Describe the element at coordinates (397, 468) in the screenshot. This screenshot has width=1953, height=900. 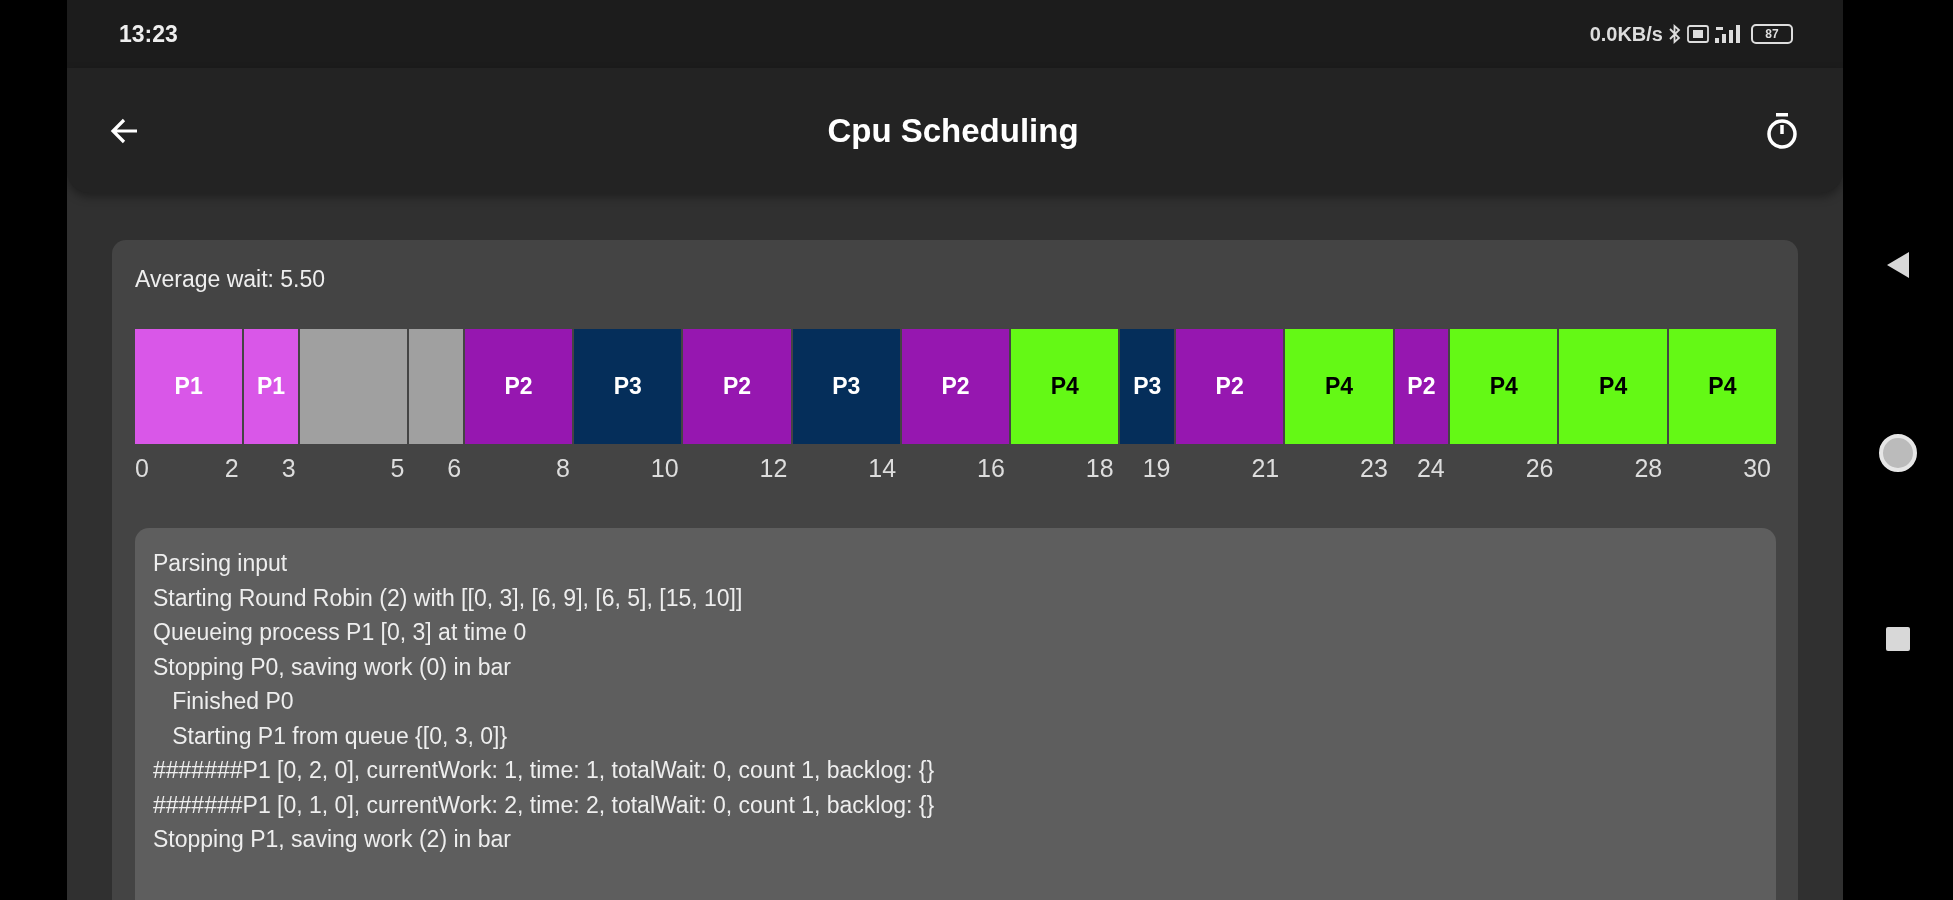
I see `axis-tick-label: 5` at that location.